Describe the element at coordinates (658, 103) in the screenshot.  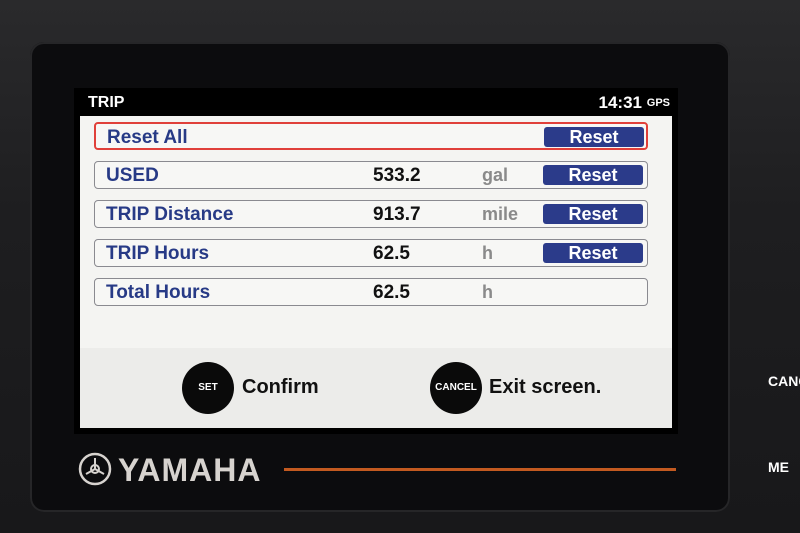
I see `gps-indicator: GPS` at that location.